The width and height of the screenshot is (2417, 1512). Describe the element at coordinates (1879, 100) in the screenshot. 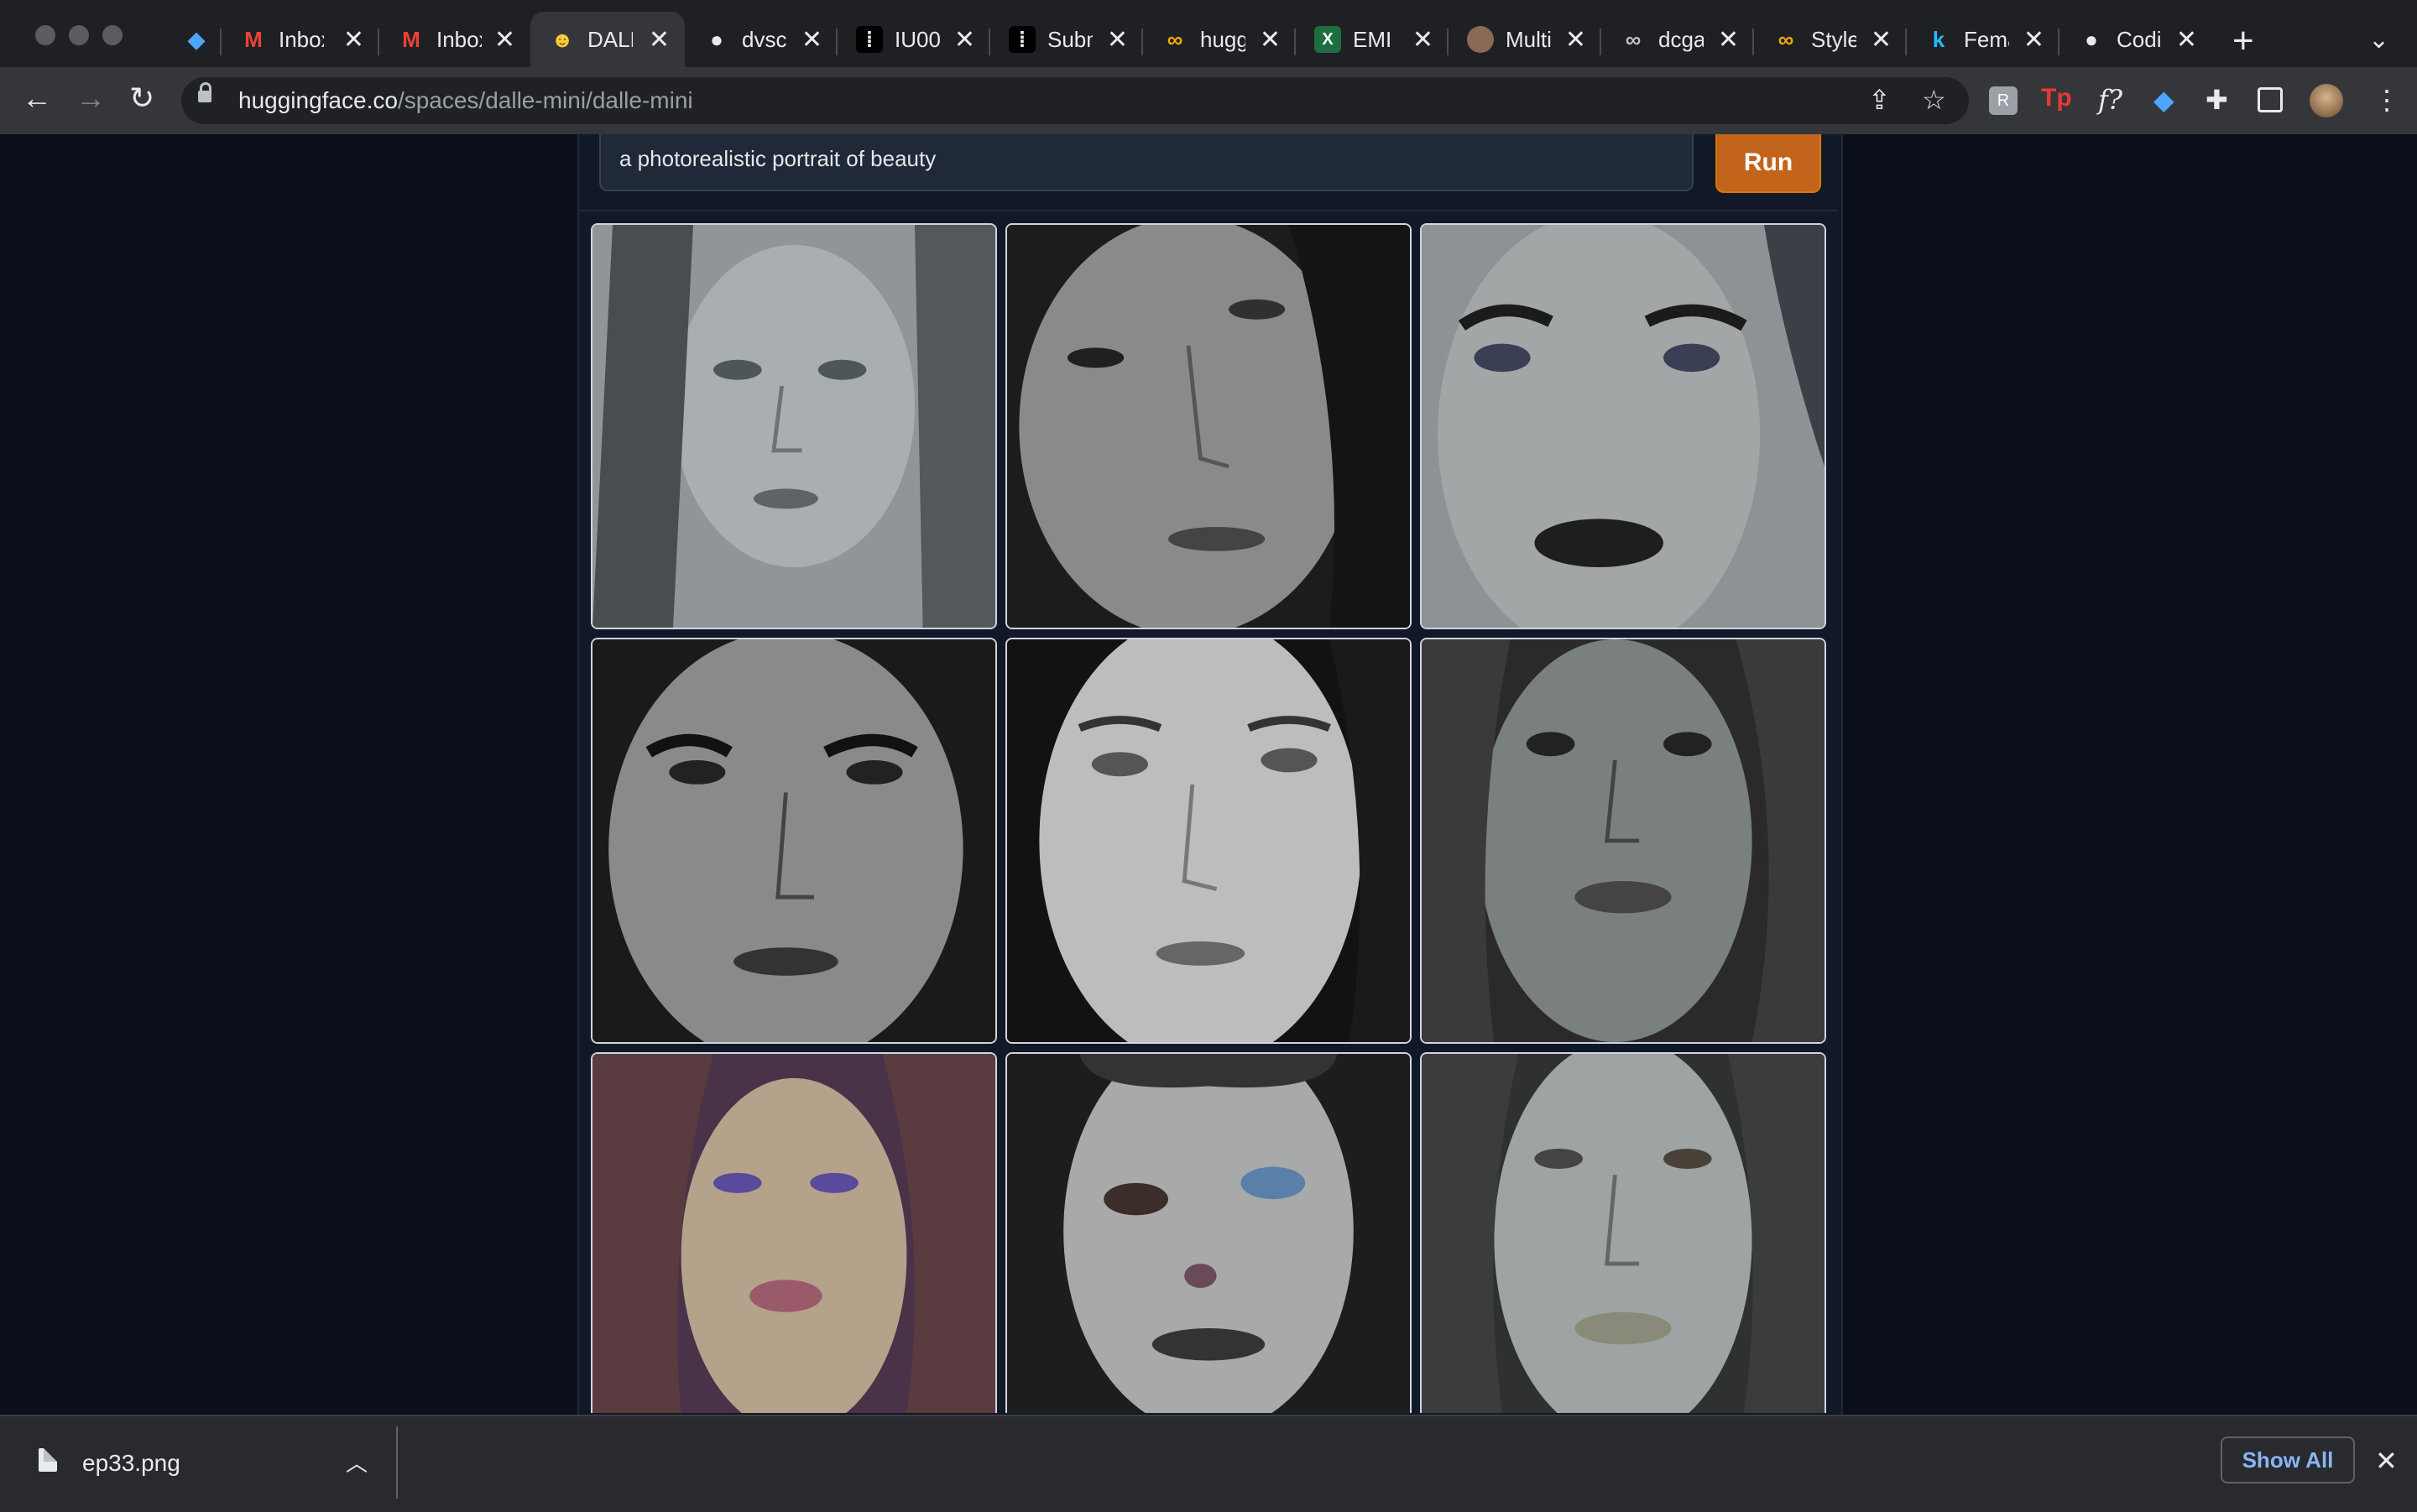

I see `share-icon: ⇪` at that location.